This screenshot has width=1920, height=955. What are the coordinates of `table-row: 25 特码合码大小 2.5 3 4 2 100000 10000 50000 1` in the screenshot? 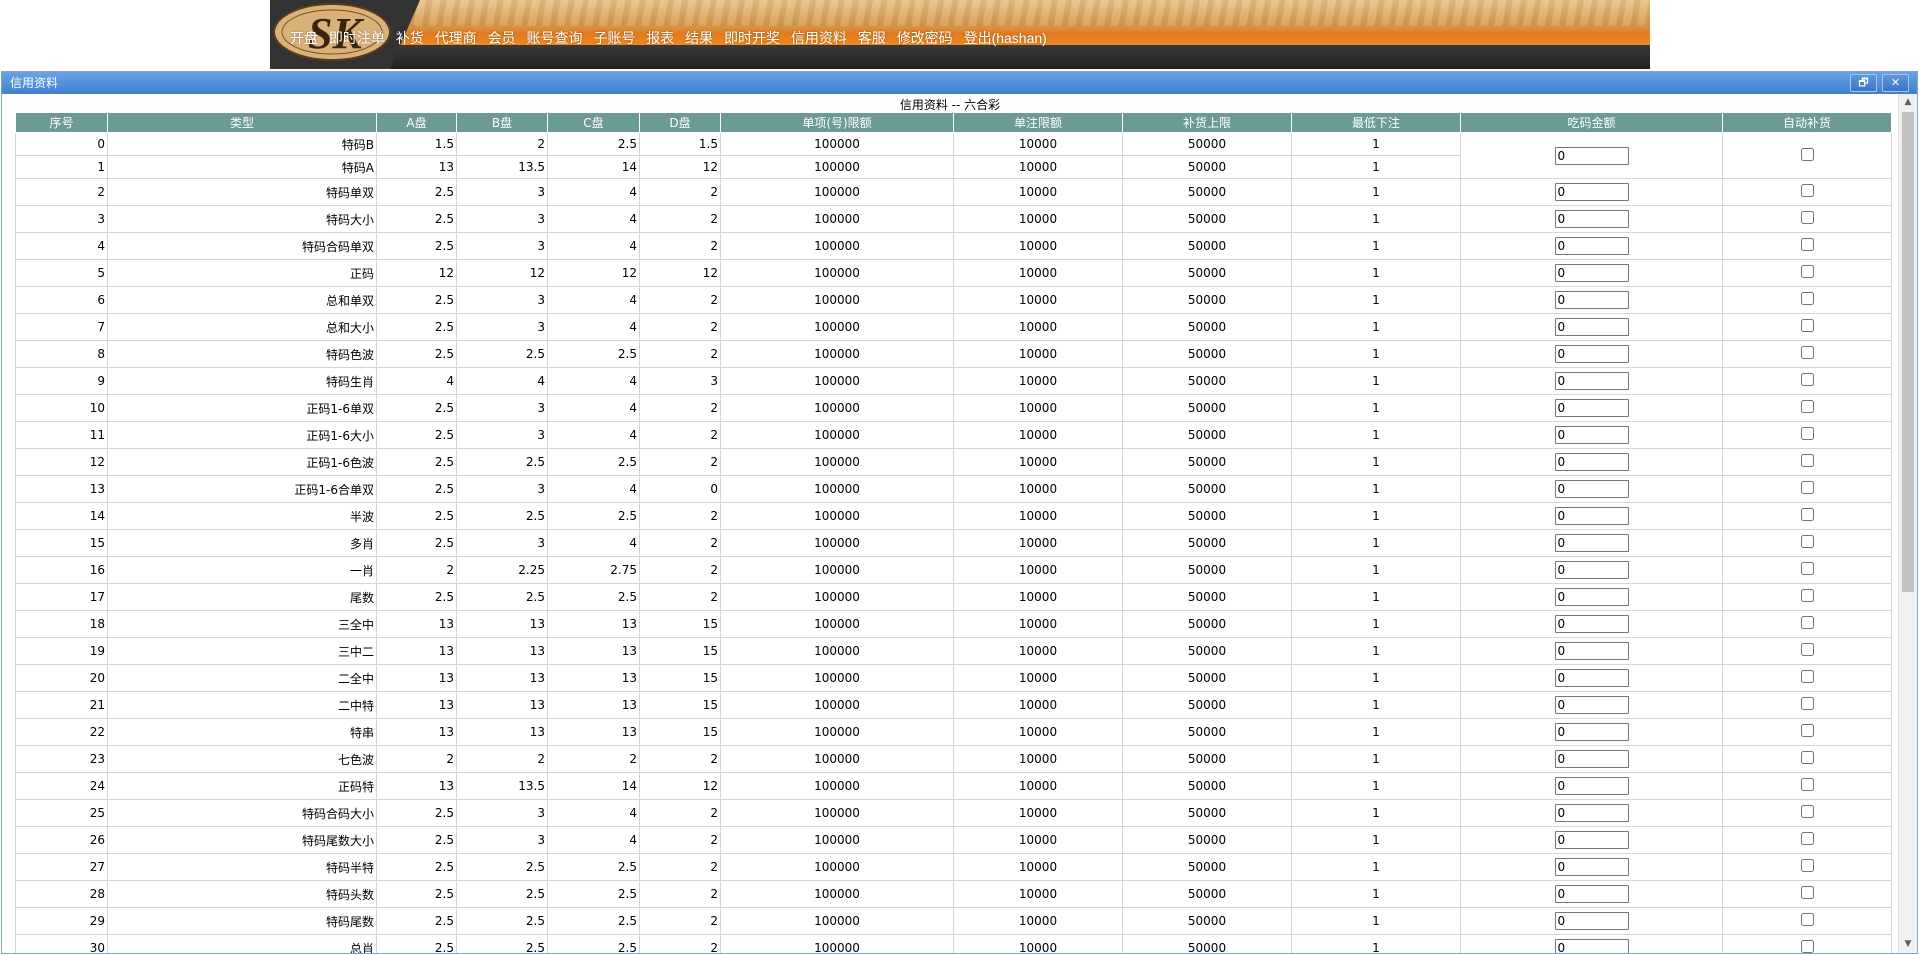 It's located at (953, 813).